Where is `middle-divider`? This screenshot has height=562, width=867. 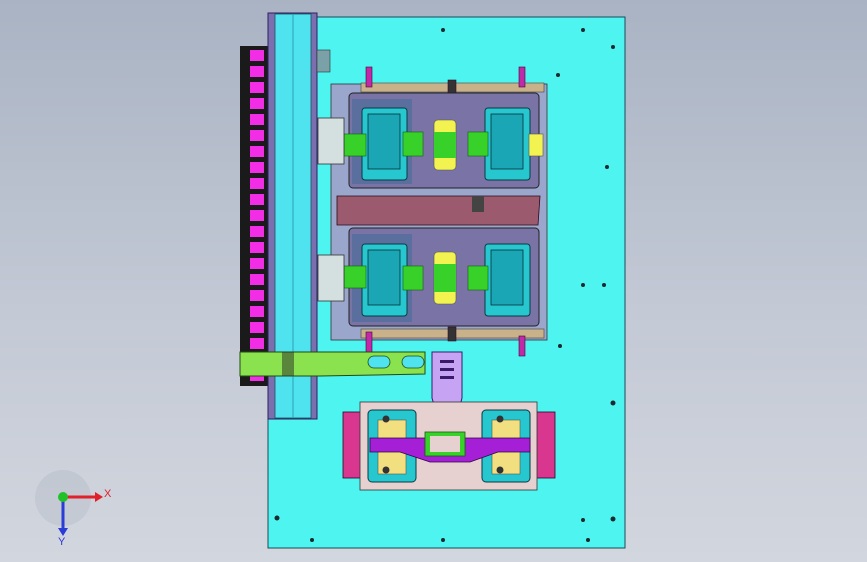 middle-divider is located at coordinates (438, 210).